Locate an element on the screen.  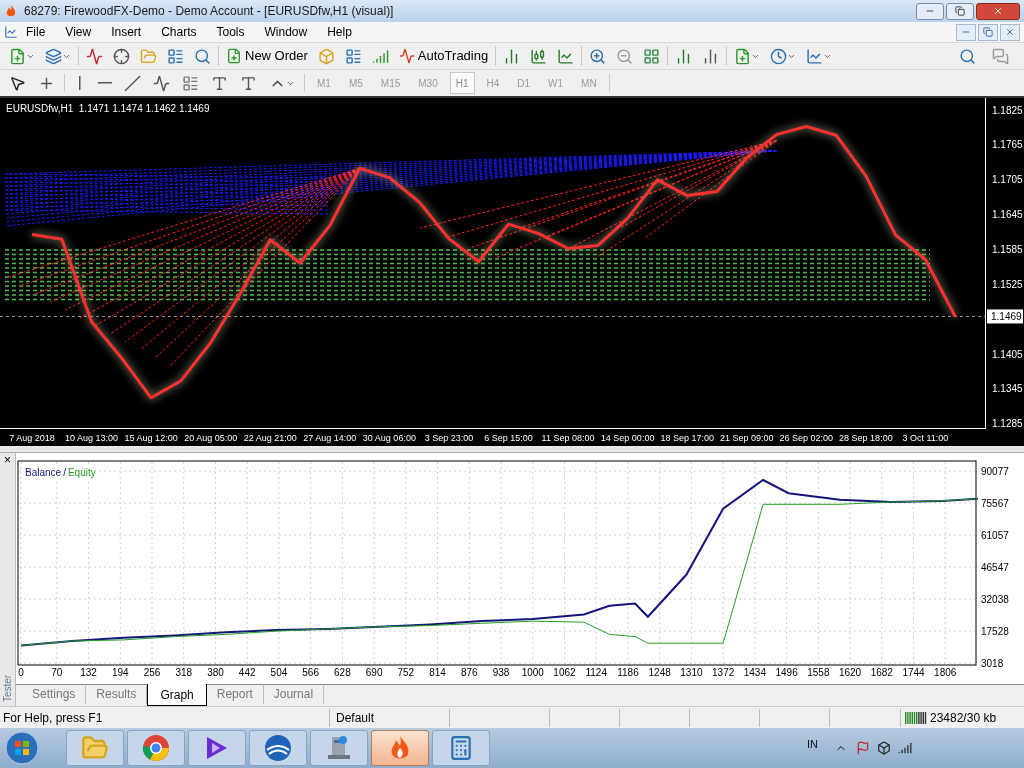
time-label: 7 Aug 2018 is located at coordinates (32, 438).